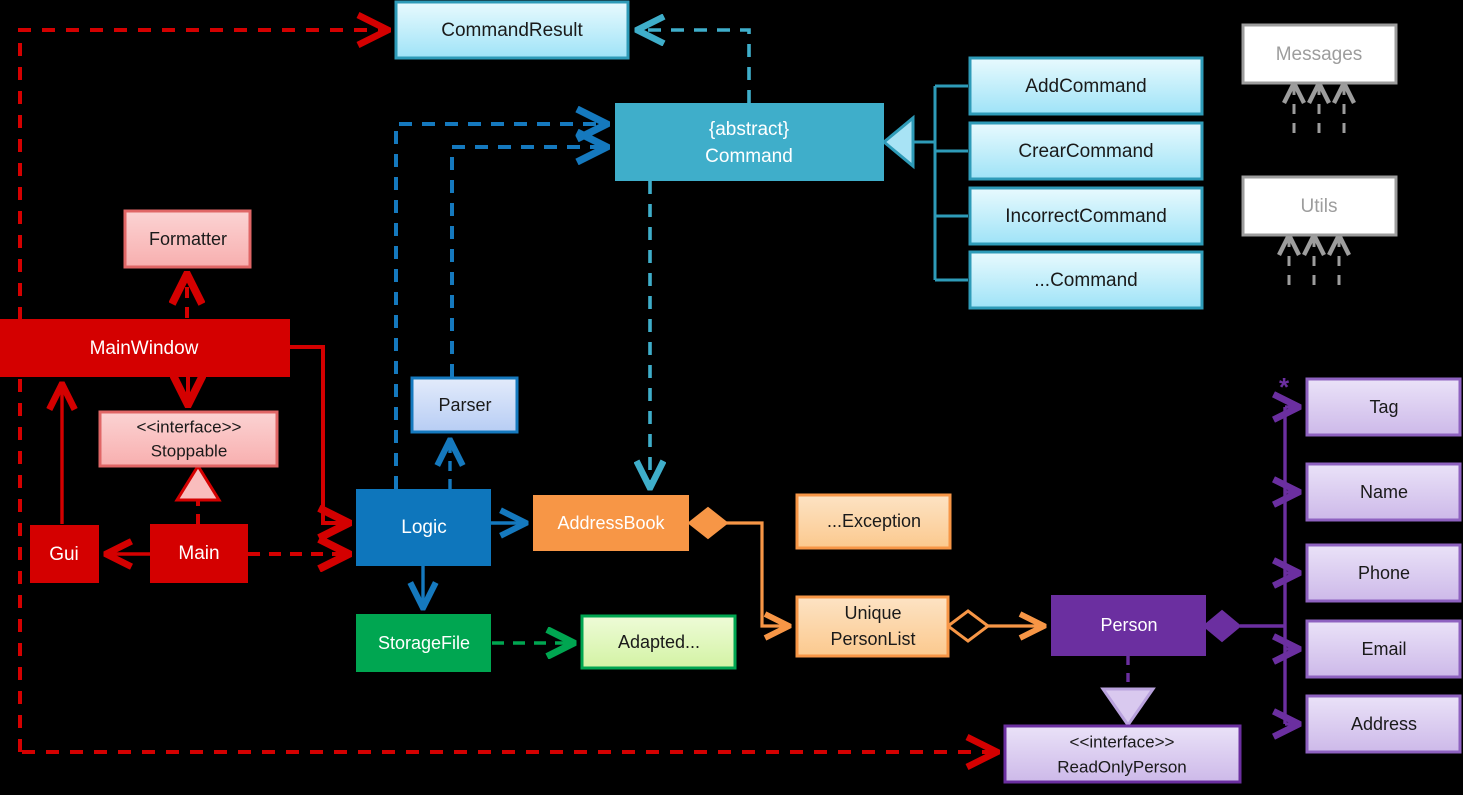  I want to click on class-label-gui: Gui, so click(64, 554).